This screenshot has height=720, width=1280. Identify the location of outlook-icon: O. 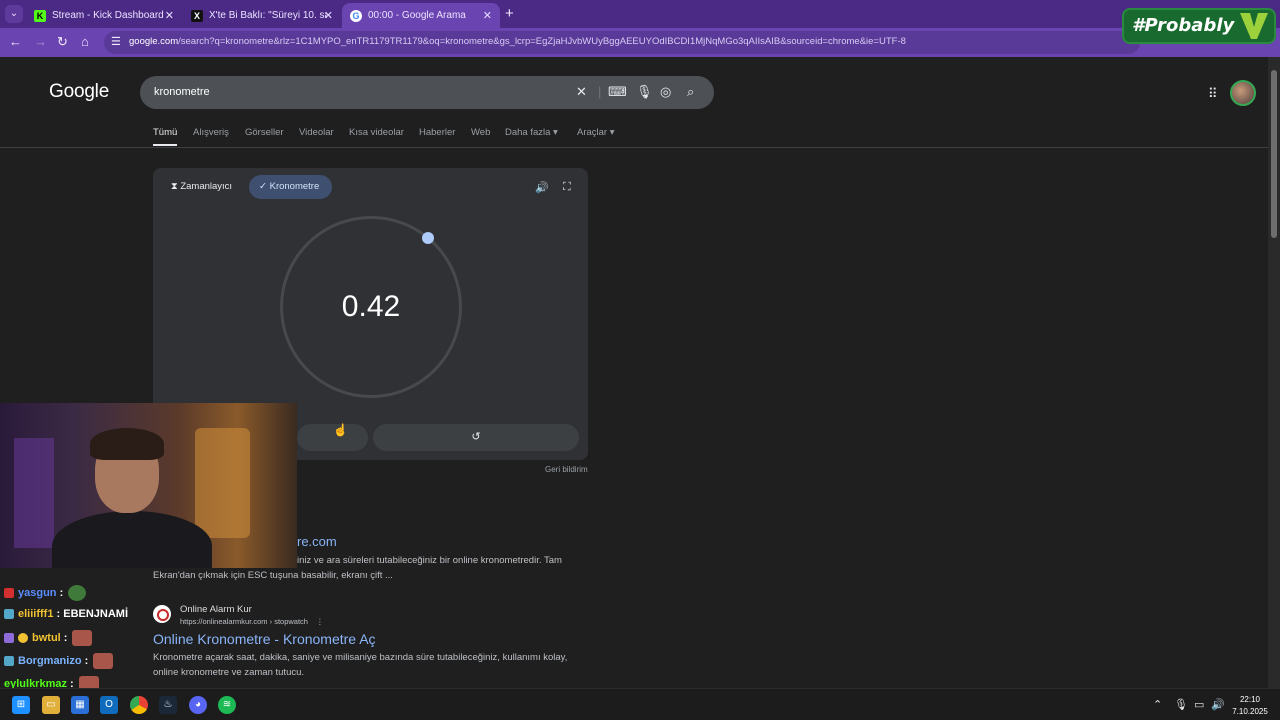
(109, 705).